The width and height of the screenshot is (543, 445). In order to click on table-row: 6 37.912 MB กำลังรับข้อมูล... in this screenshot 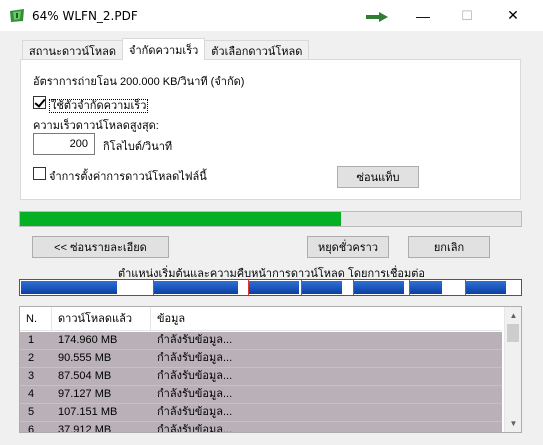, I will do `click(261, 427)`.